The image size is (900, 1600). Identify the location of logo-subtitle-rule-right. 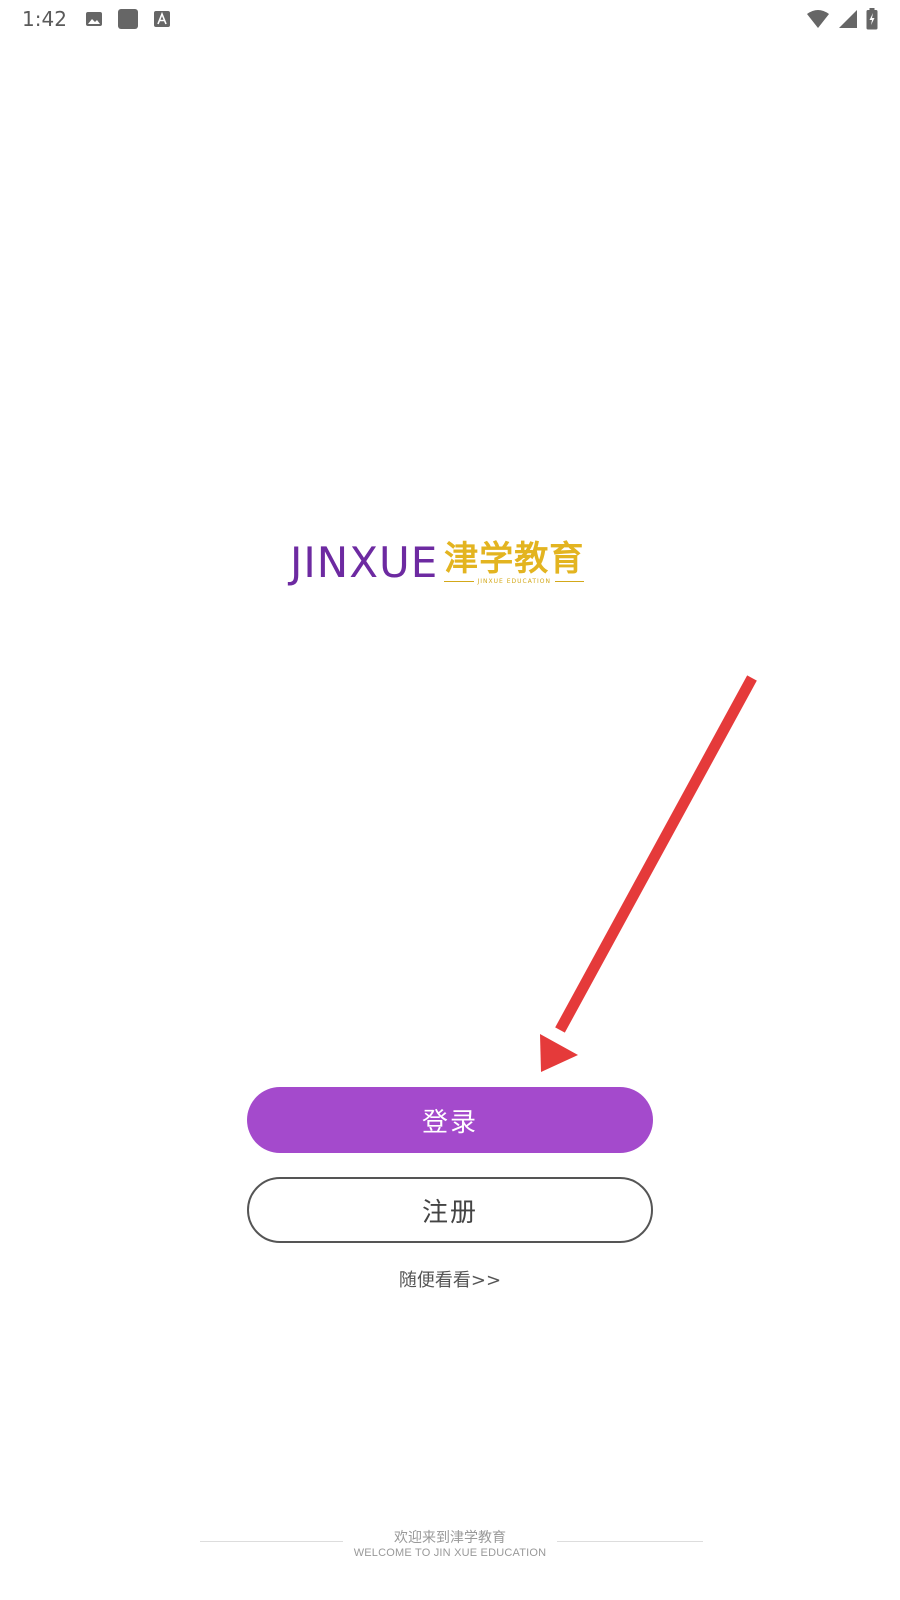
(570, 581).